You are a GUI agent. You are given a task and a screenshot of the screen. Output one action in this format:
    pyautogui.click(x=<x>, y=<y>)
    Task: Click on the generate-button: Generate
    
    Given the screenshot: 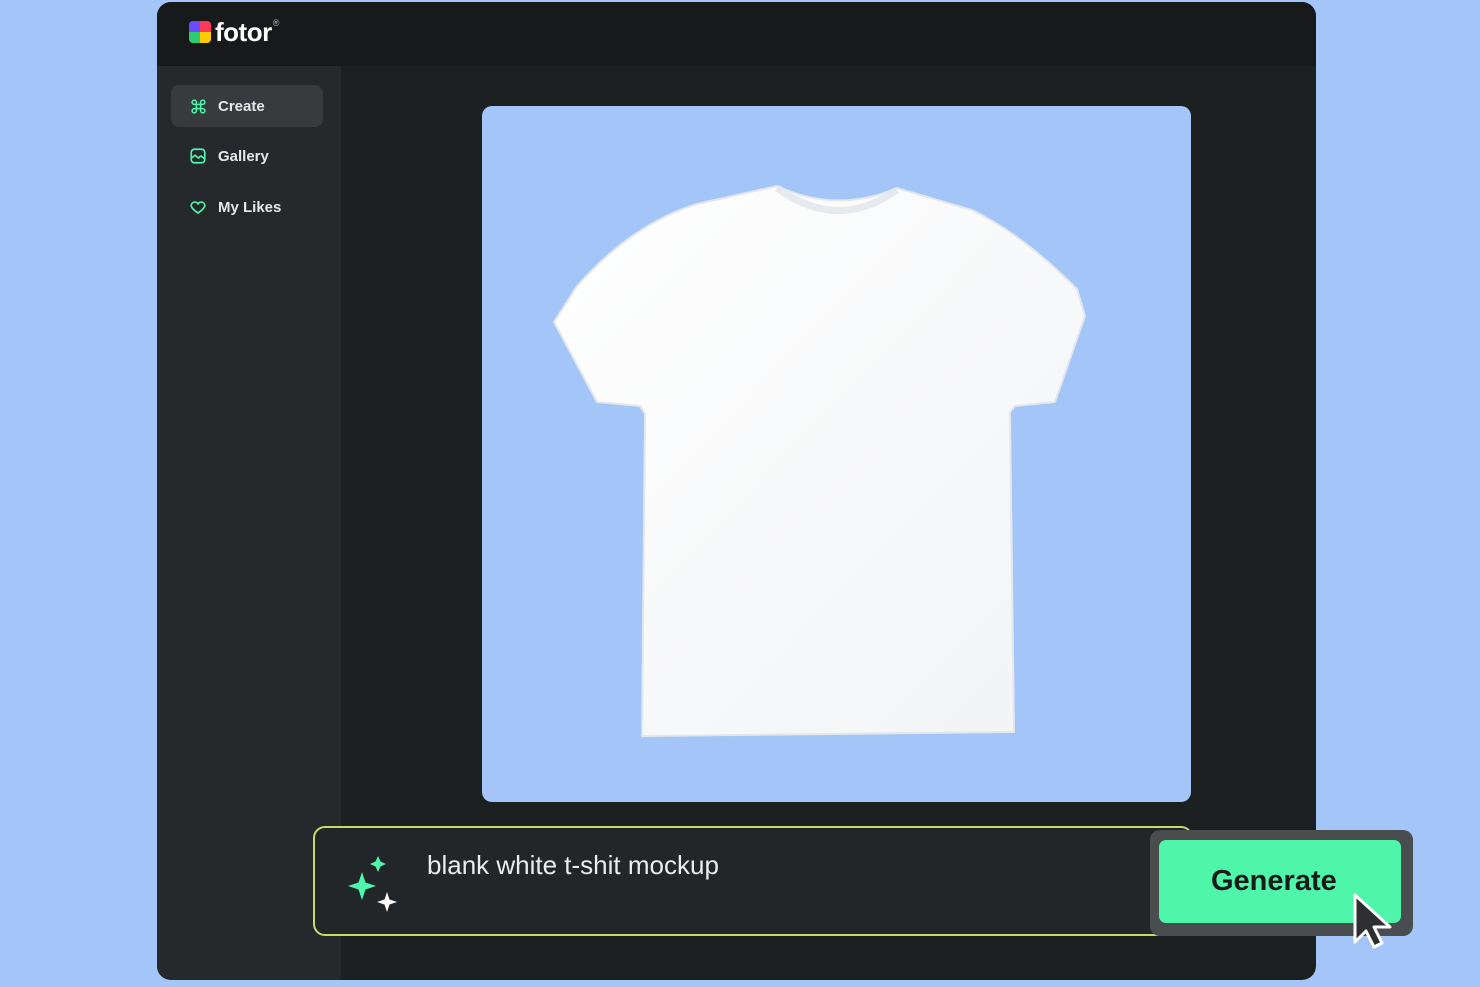 What is the action you would take?
    pyautogui.click(x=1280, y=881)
    